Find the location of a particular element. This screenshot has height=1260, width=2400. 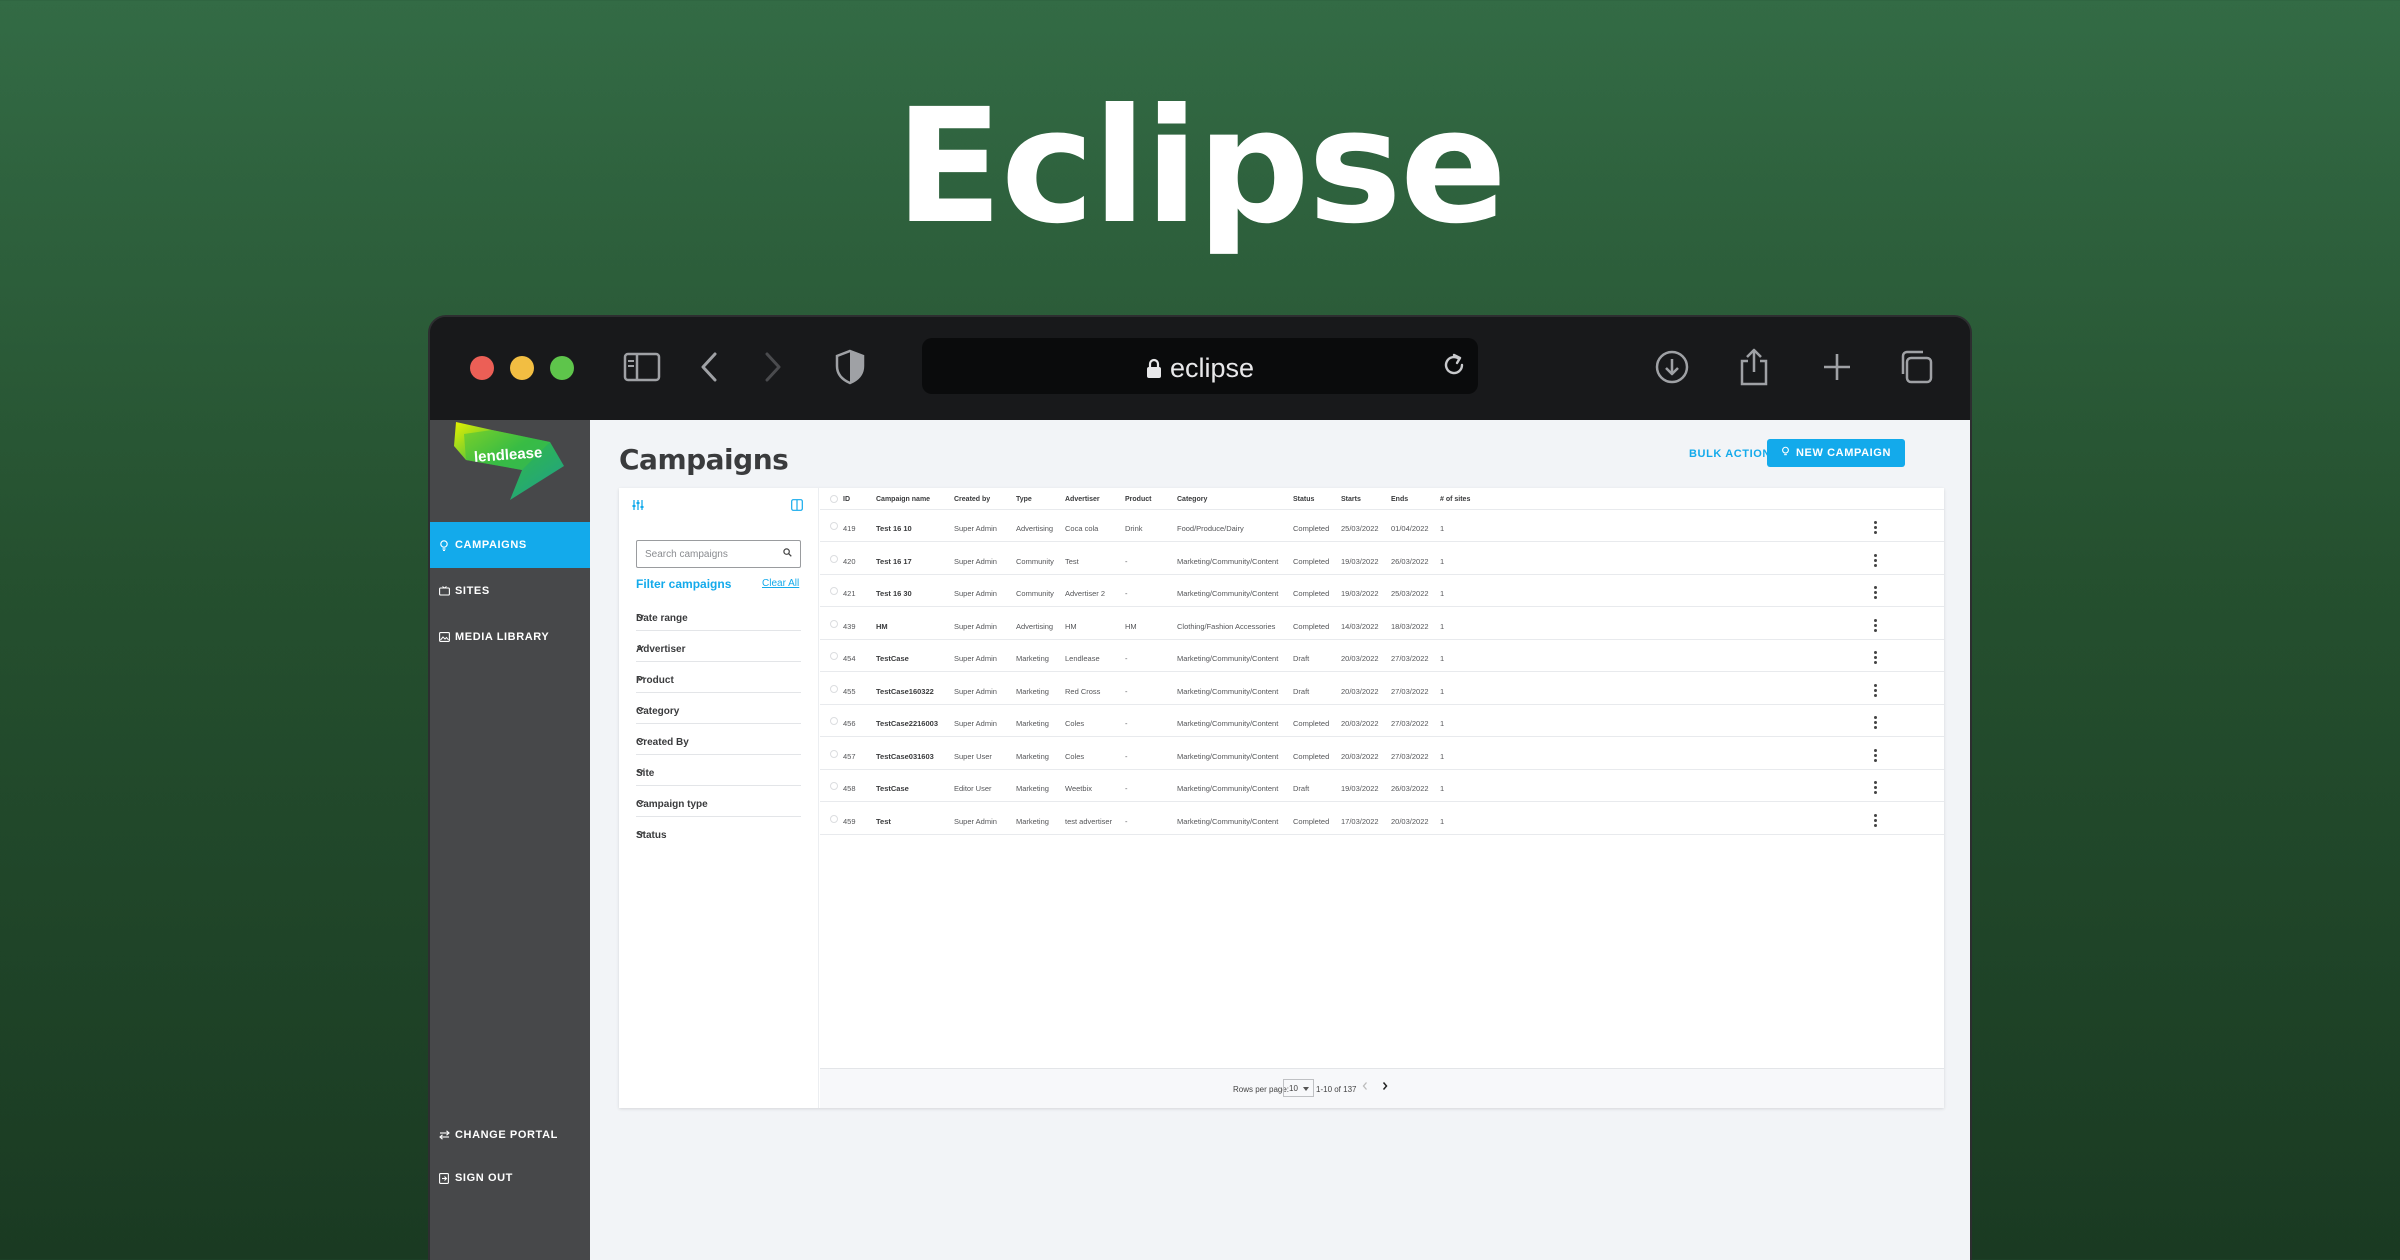

previous-page-icon is located at coordinates (1365, 1087).